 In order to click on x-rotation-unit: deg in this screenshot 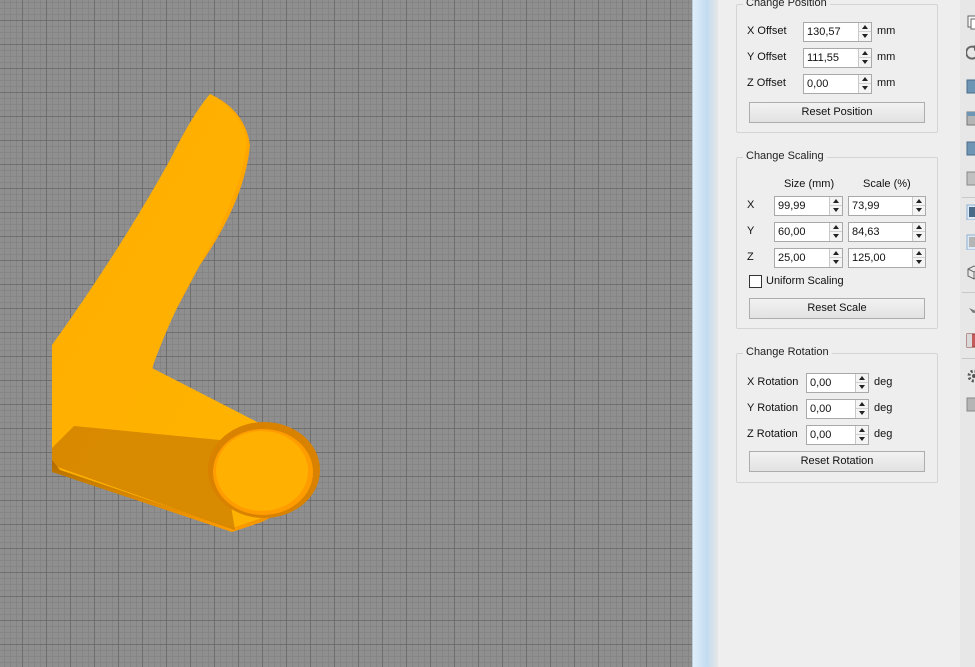, I will do `click(883, 382)`.